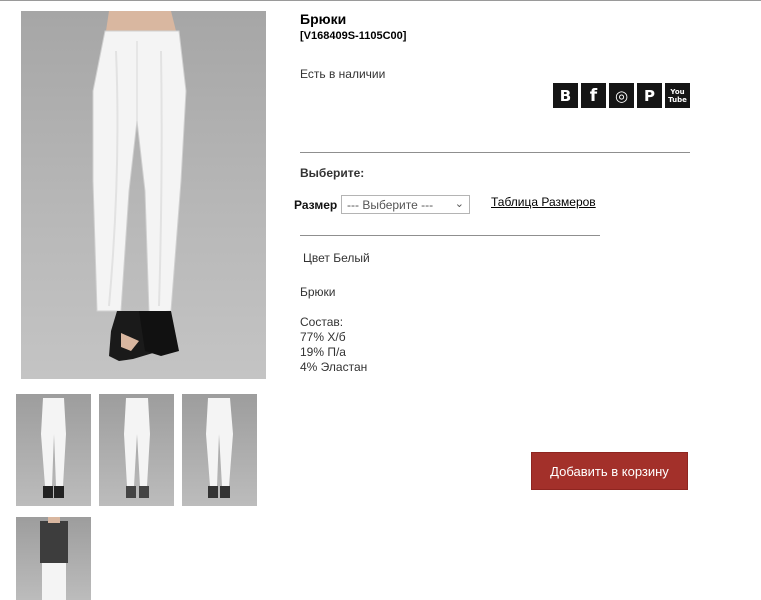  I want to click on social-links: B f ◎ P You Tube, so click(621, 95).